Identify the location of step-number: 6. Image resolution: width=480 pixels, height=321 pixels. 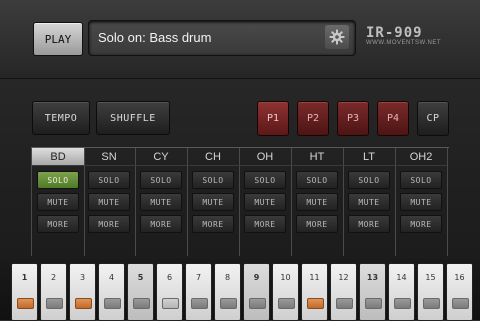
(169, 277).